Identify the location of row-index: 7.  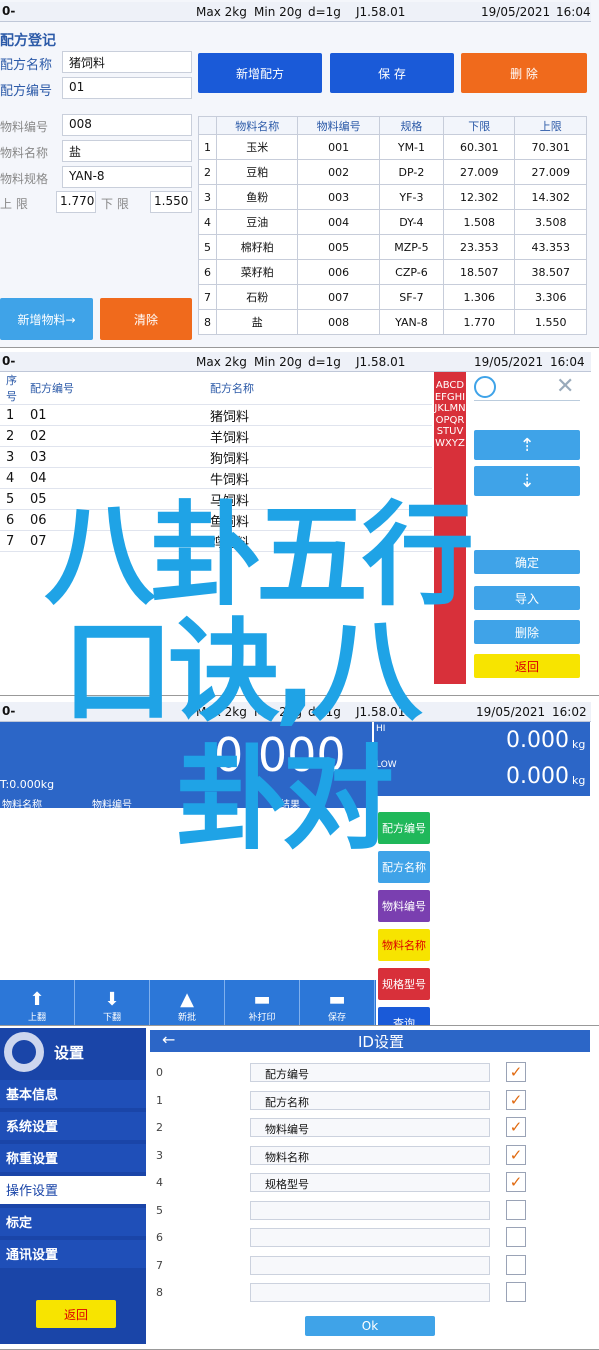
(159, 1265).